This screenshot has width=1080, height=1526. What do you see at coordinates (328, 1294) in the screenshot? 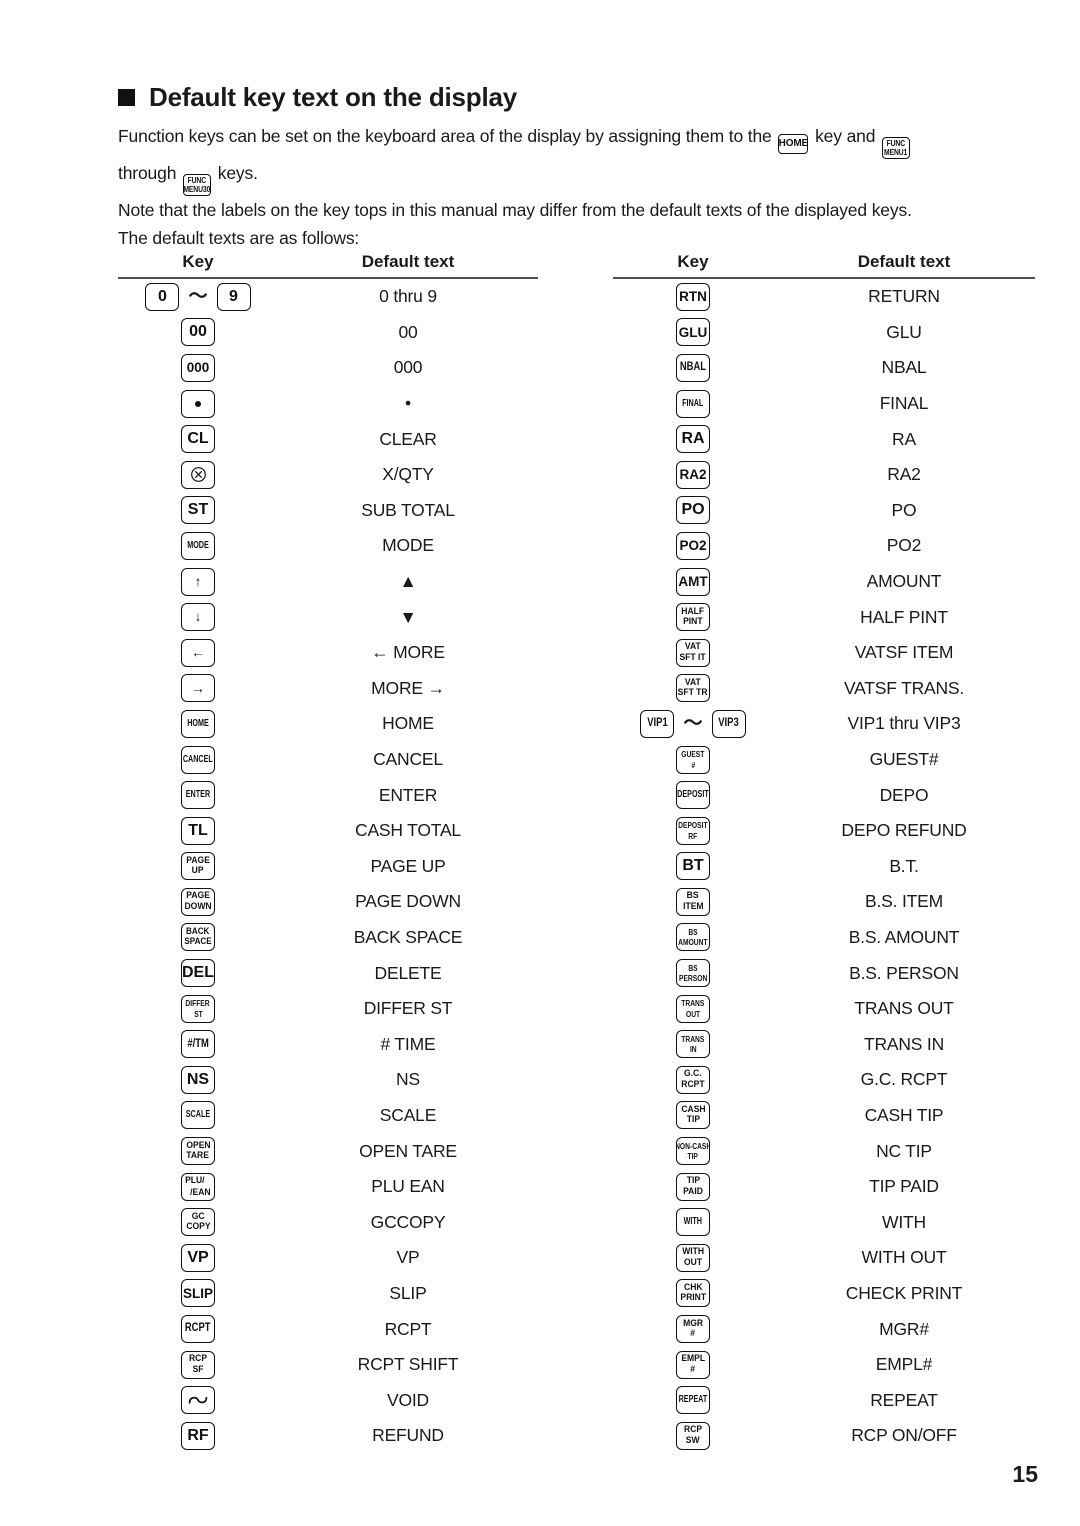
I see `table-row: SLIP SLIP` at bounding box center [328, 1294].